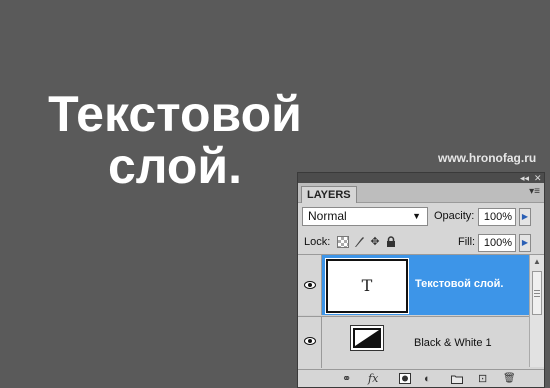 The height and width of the screenshot is (388, 550). I want to click on fill-field: 100%, so click(497, 243).